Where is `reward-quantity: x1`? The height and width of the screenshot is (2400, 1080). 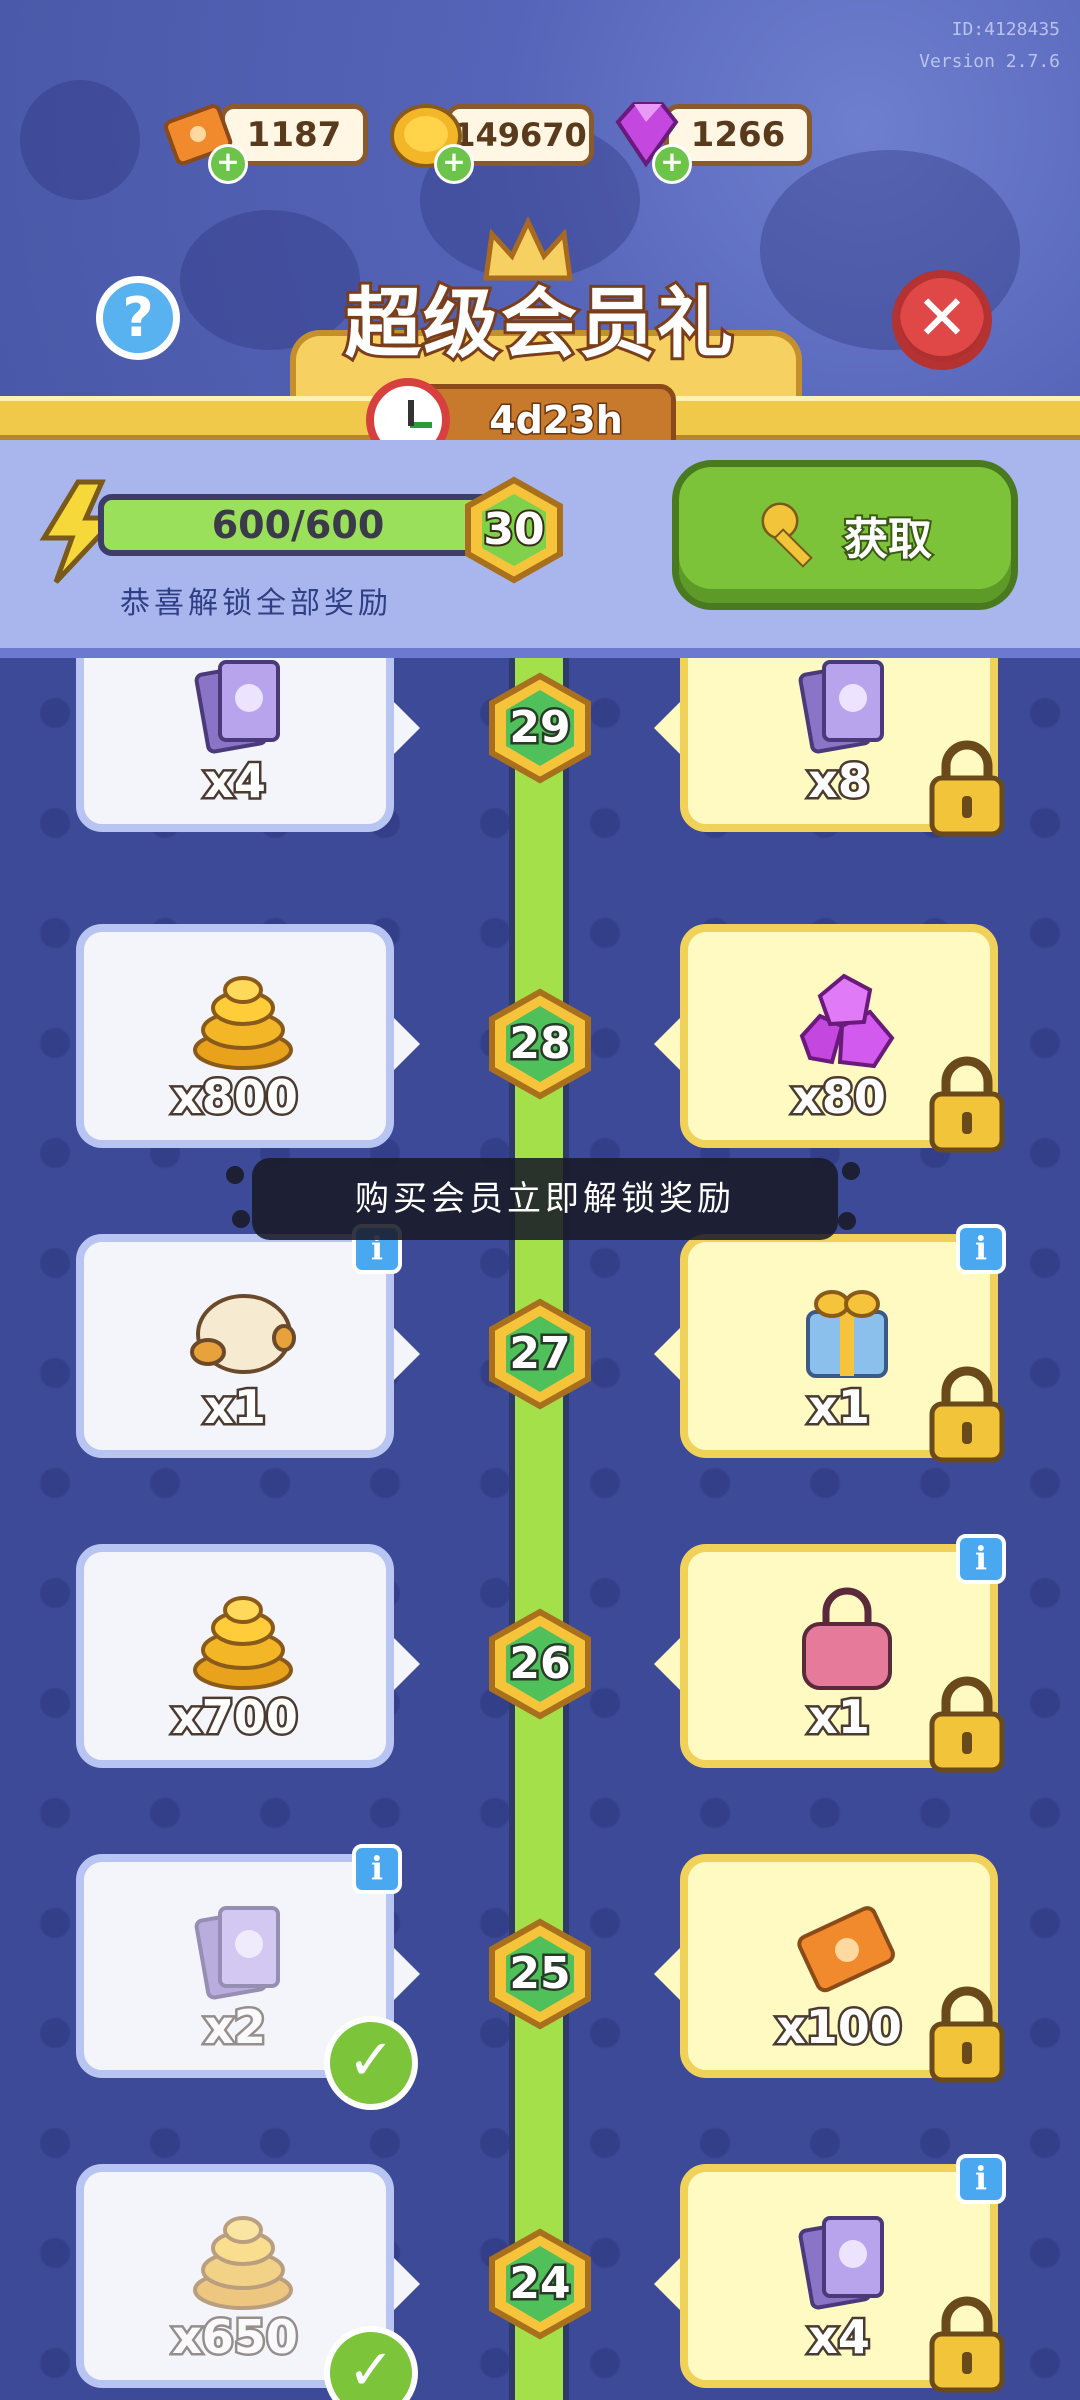 reward-quantity: x1 is located at coordinates (235, 1407).